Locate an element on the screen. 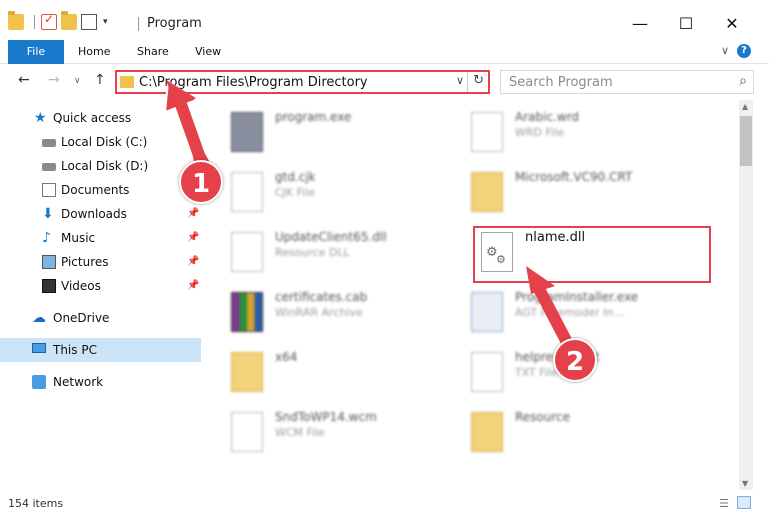  forward-button: → is located at coordinates (54, 80).